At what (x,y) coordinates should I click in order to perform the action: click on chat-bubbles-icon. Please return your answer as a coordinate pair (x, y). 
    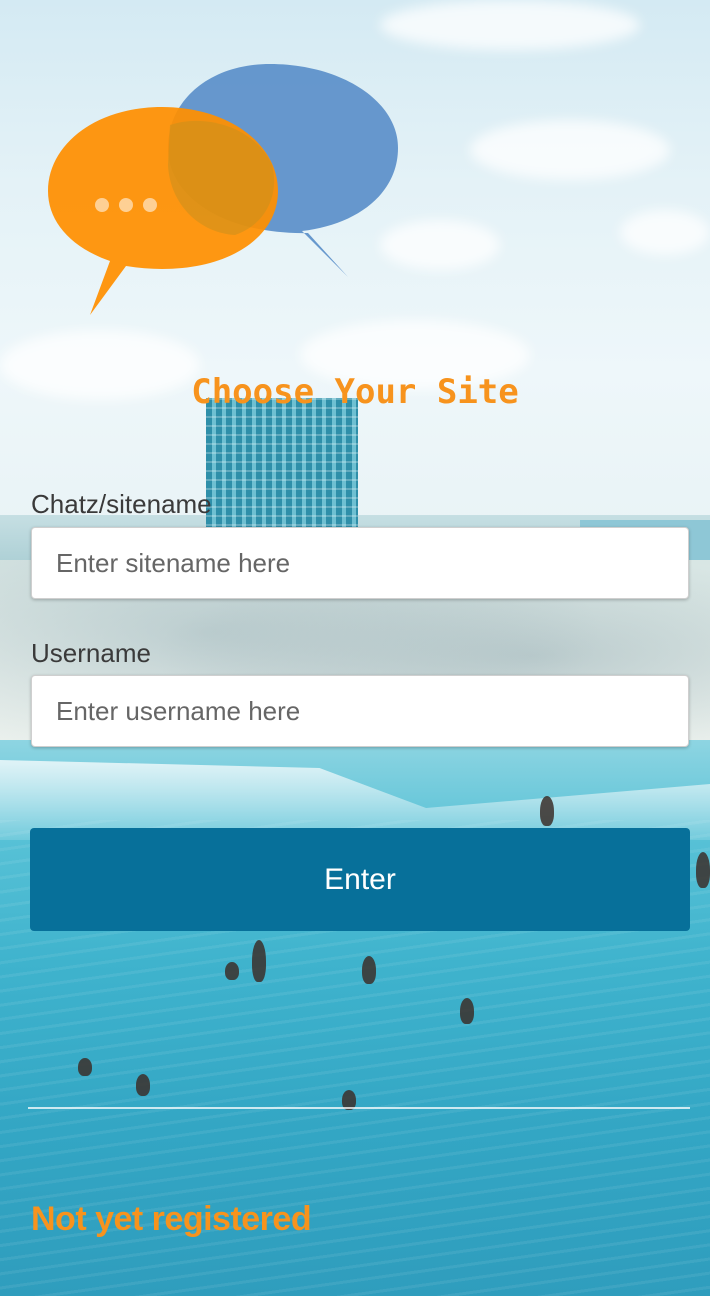
    Looking at the image, I should click on (223, 189).